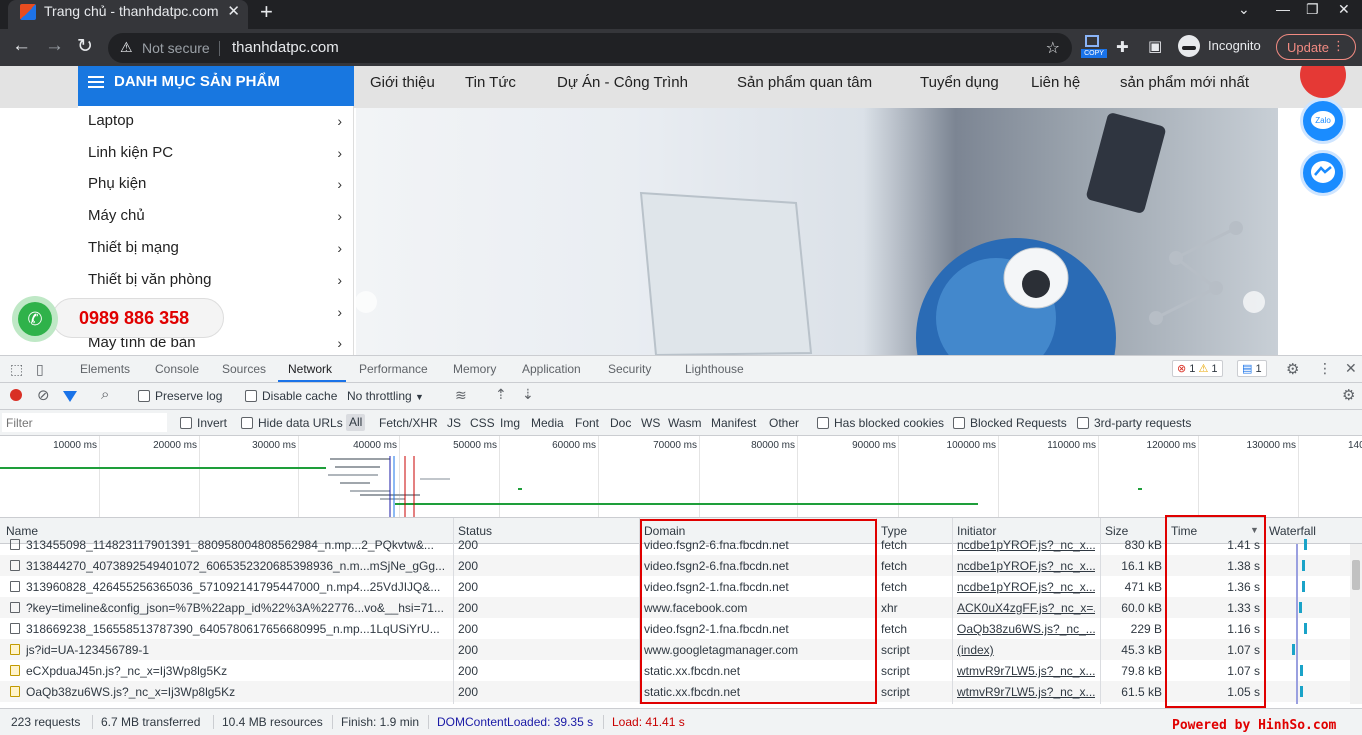 The width and height of the screenshot is (1362, 735). I want to click on blocked-requests-checkbox: Blocked Requests, so click(1010, 423).